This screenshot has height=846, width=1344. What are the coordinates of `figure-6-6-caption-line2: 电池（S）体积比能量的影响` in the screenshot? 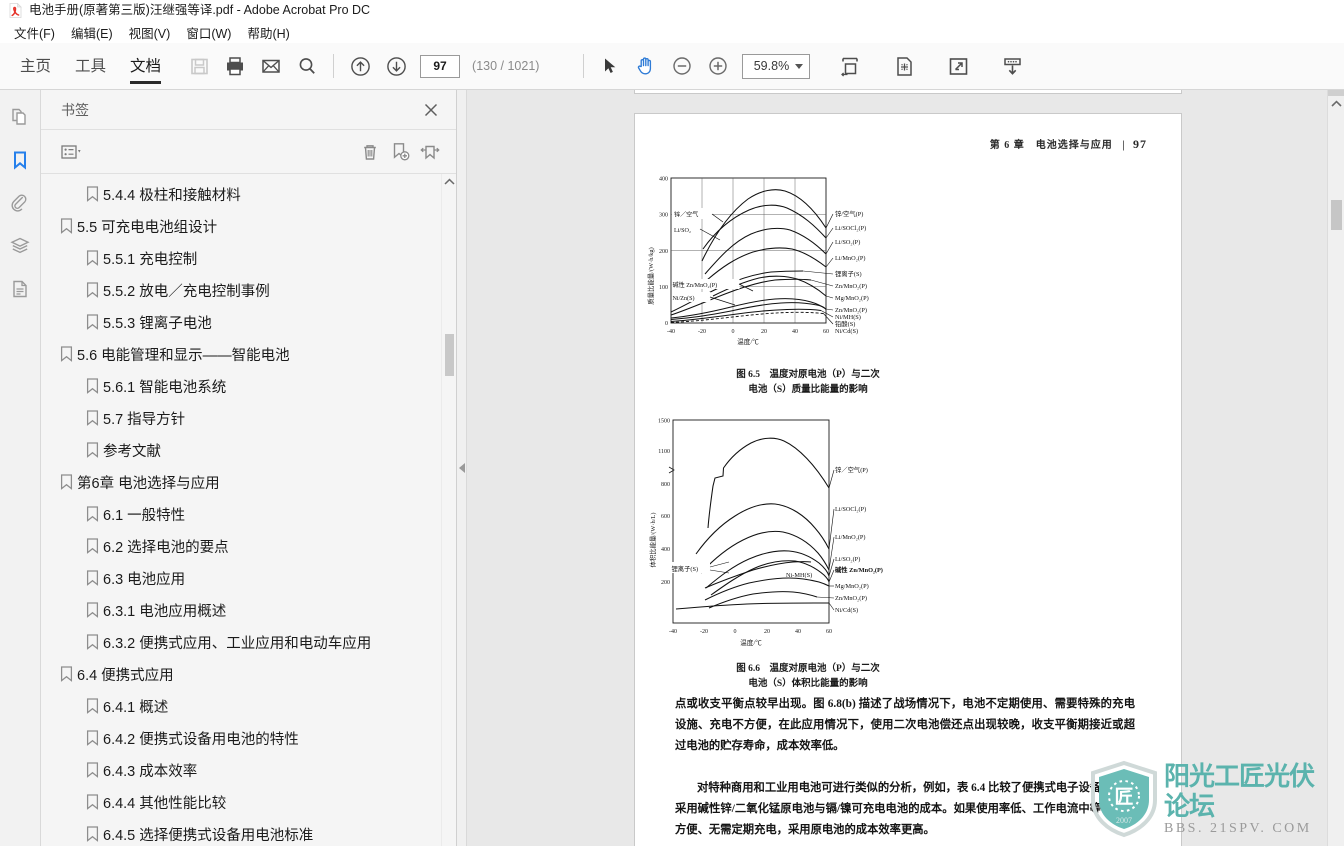 It's located at (808, 684).